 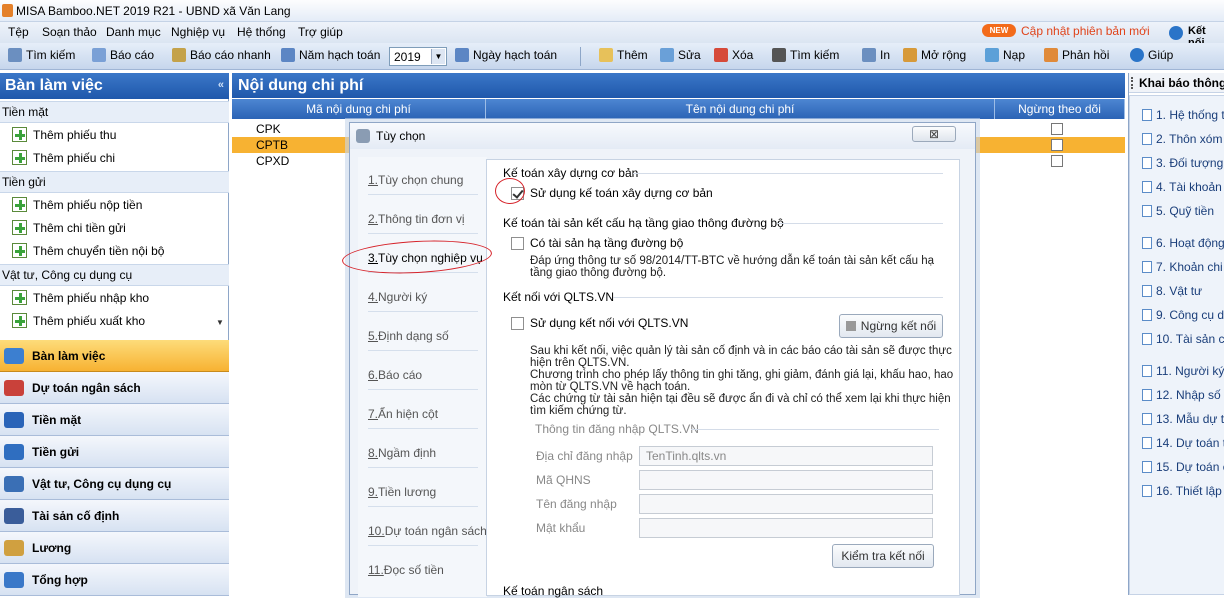 I want to click on collapse-icon: «, so click(x=221, y=85).